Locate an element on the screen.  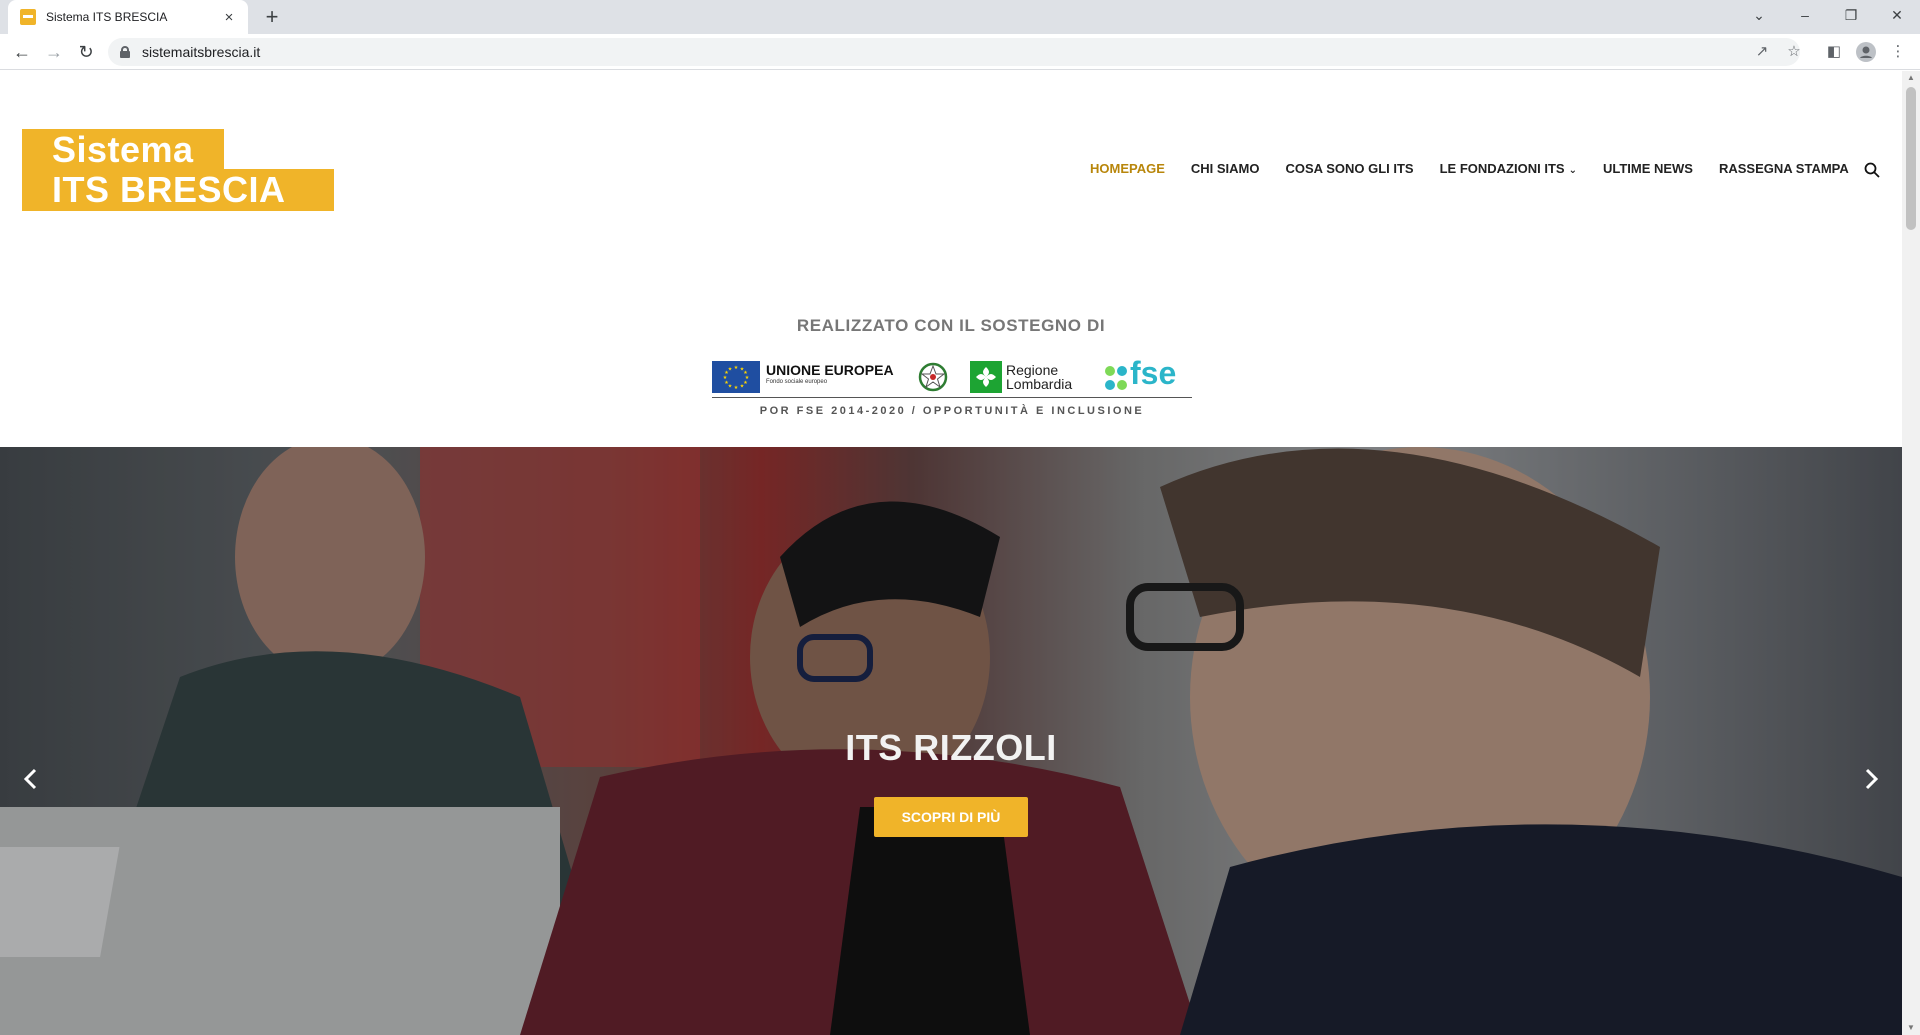
restore-icon: ❐ is located at coordinates (1851, 15).